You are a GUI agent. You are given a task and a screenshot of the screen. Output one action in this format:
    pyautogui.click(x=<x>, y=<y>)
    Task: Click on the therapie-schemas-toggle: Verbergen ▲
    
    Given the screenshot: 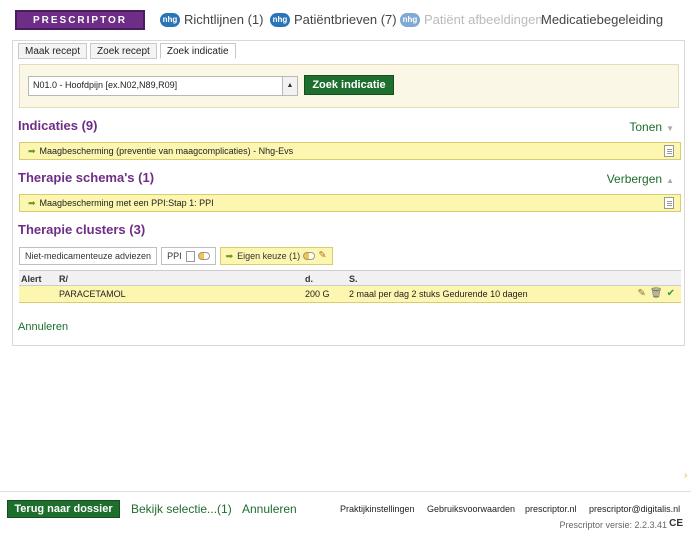 What is the action you would take?
    pyautogui.click(x=640, y=179)
    